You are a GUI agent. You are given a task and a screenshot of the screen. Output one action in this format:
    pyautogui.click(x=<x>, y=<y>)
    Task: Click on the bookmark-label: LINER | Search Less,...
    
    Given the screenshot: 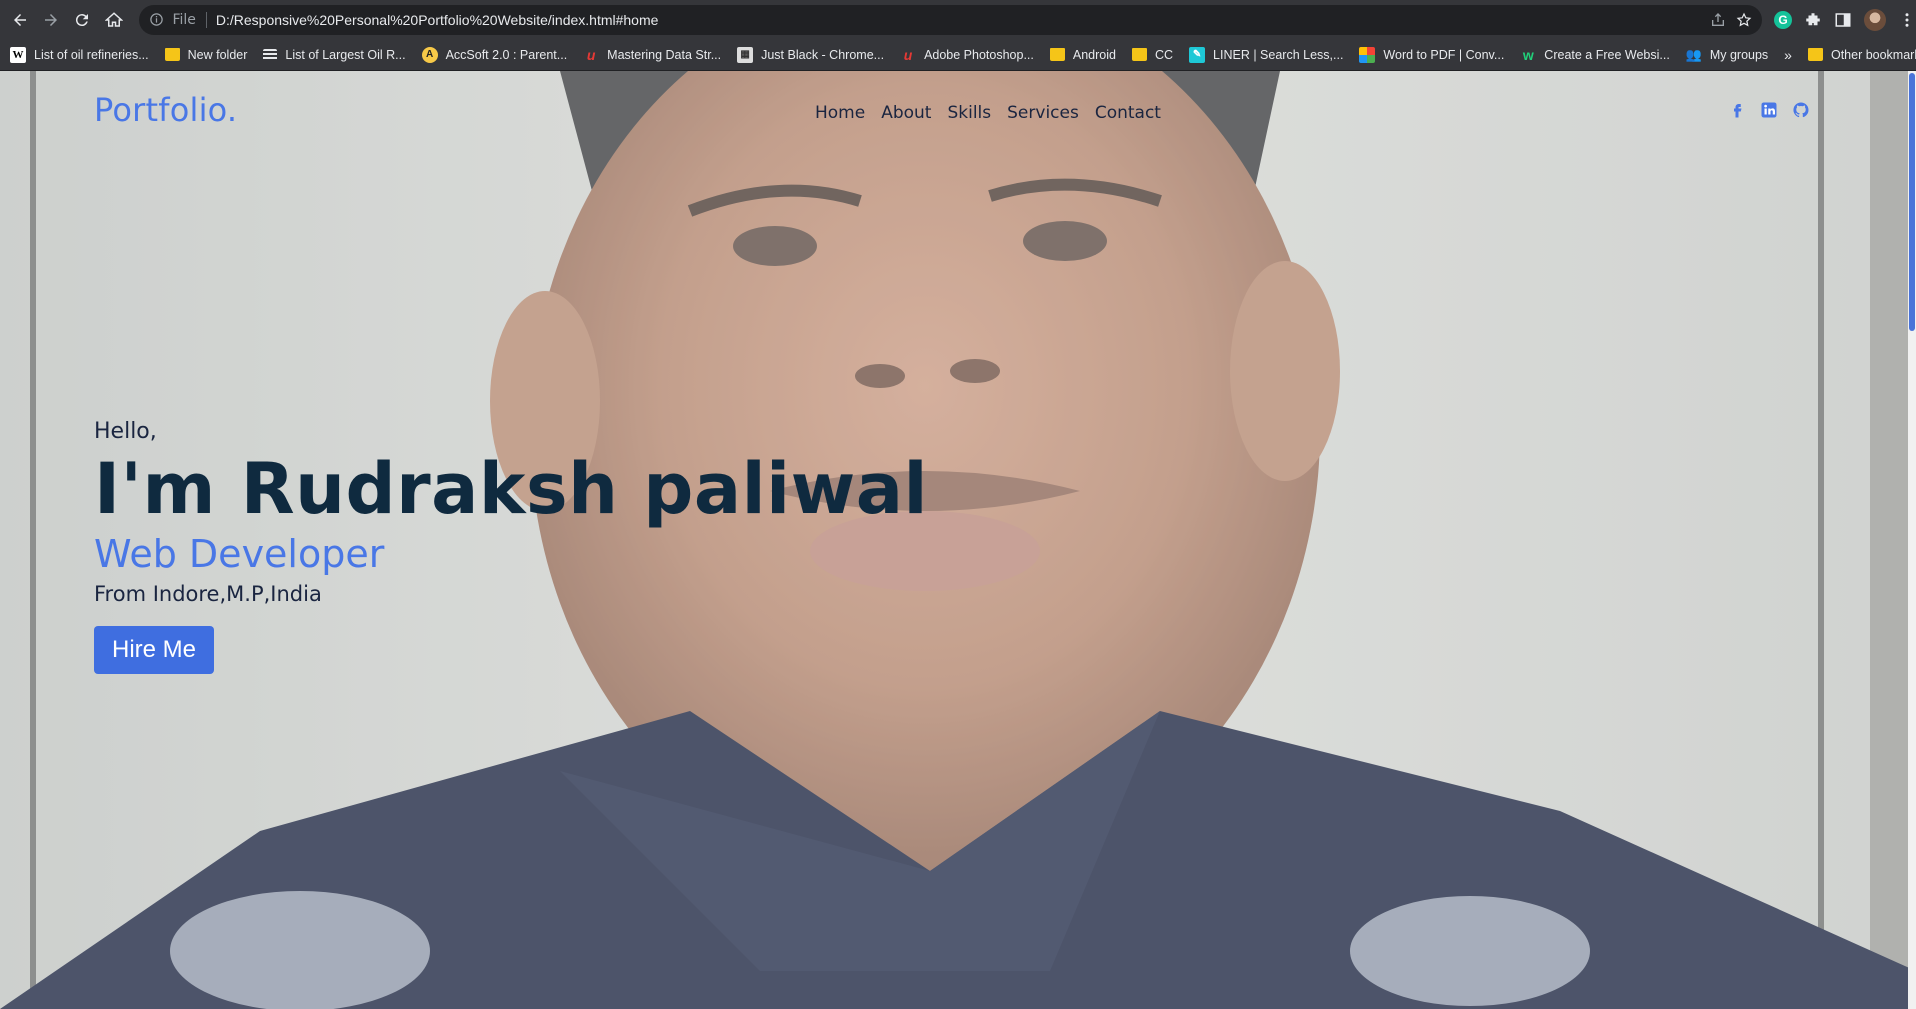 What is the action you would take?
    pyautogui.click(x=1278, y=54)
    